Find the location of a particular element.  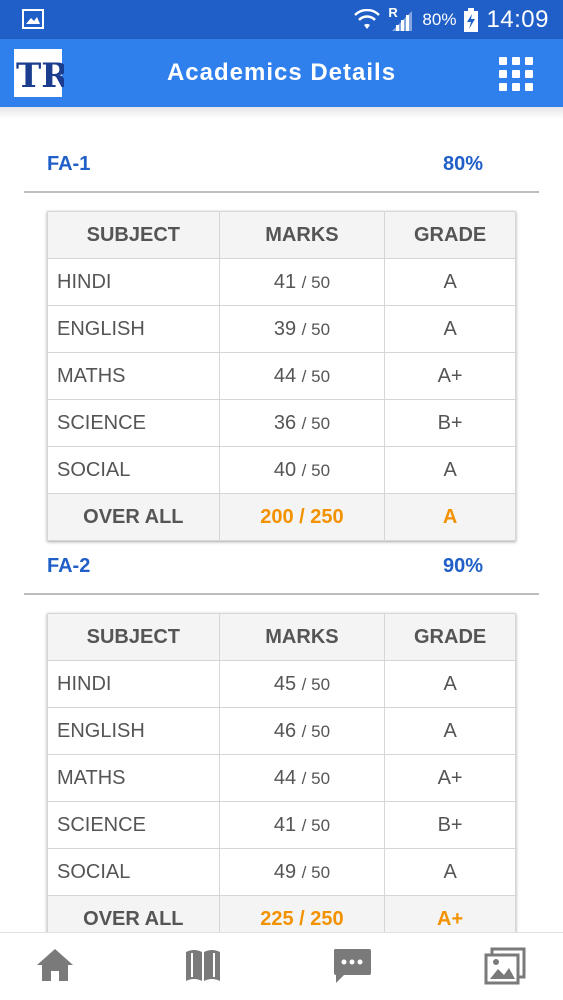

page-title: Academics Details is located at coordinates (281, 72).